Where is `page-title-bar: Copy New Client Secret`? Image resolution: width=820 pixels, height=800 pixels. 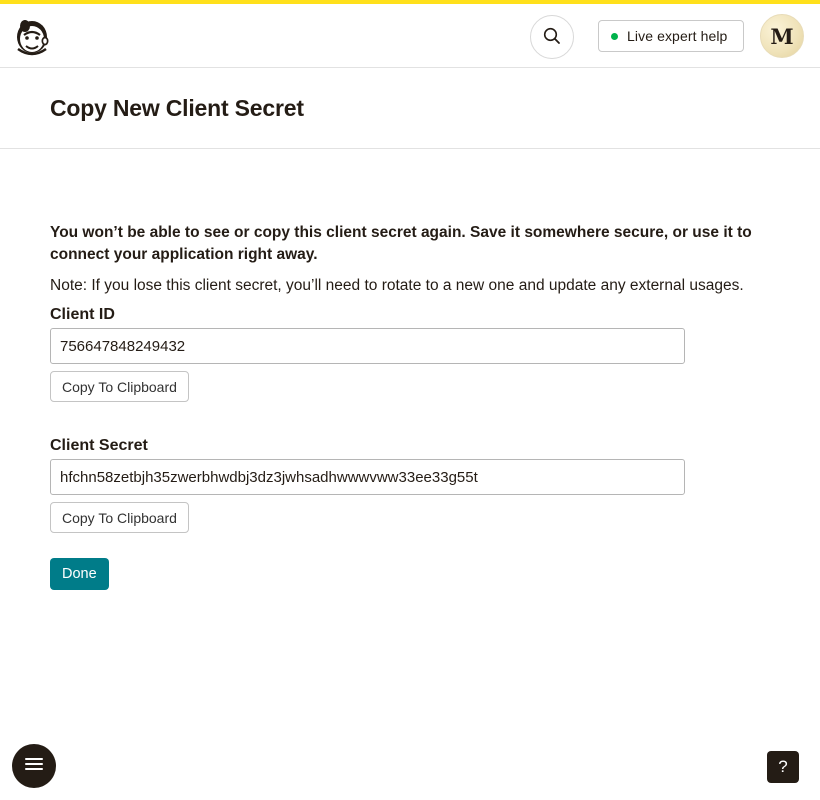 page-title-bar: Copy New Client Secret is located at coordinates (410, 108).